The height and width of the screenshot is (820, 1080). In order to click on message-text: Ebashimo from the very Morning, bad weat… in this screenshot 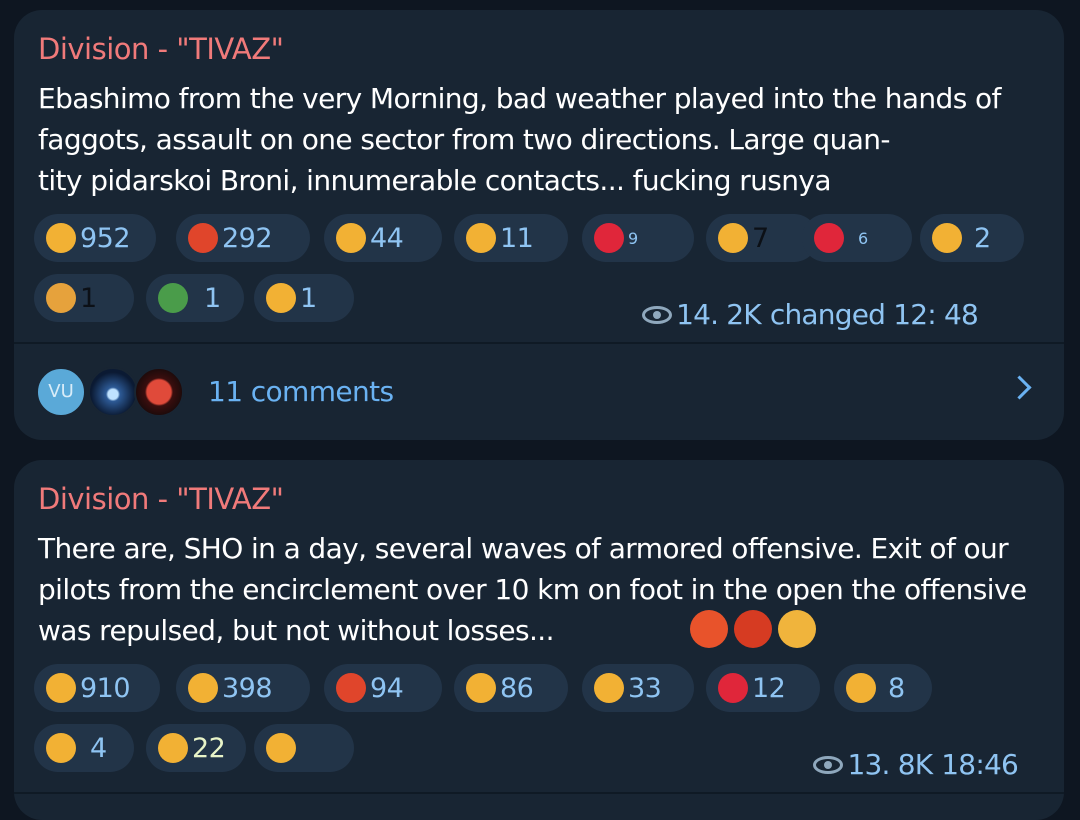, I will do `click(538, 139)`.